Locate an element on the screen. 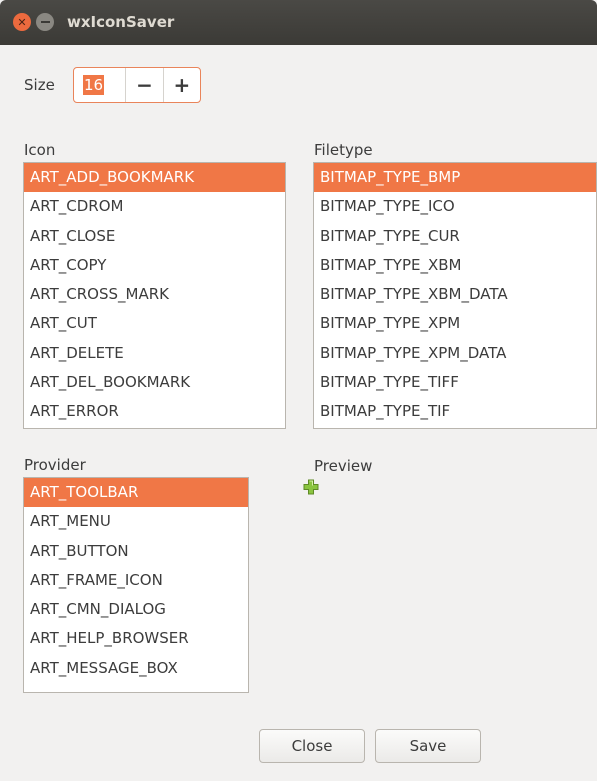  icon-list-item: ART_DEL_BOOKMARK is located at coordinates (154, 382).